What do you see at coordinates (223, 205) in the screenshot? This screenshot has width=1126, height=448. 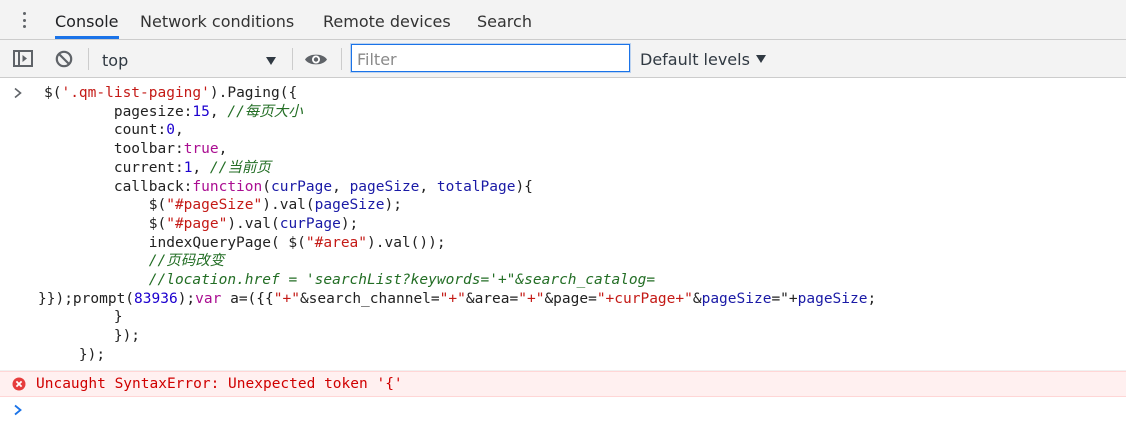 I see `code-line: $("#pageSize").val(pageSize);` at bounding box center [223, 205].